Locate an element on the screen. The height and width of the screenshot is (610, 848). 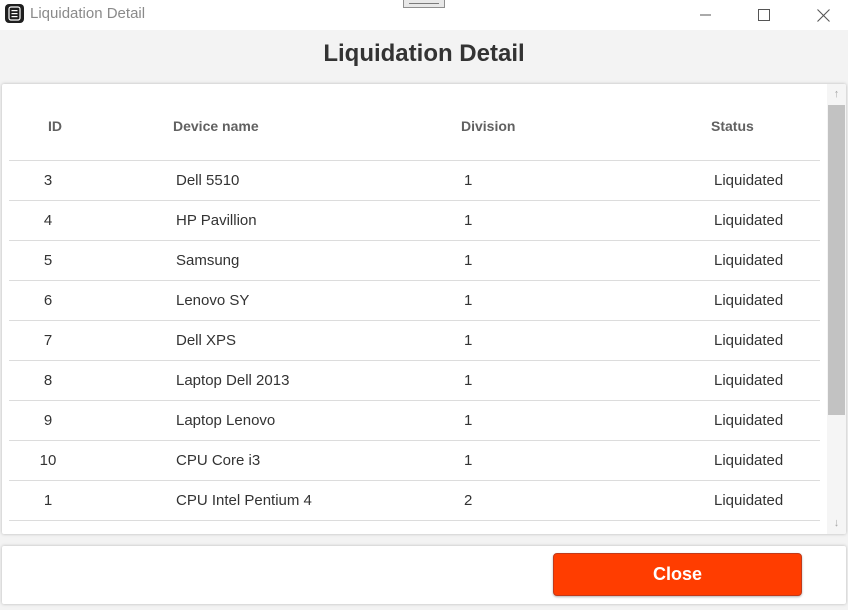
cell-device-name: Samsung is located at coordinates (208, 260).